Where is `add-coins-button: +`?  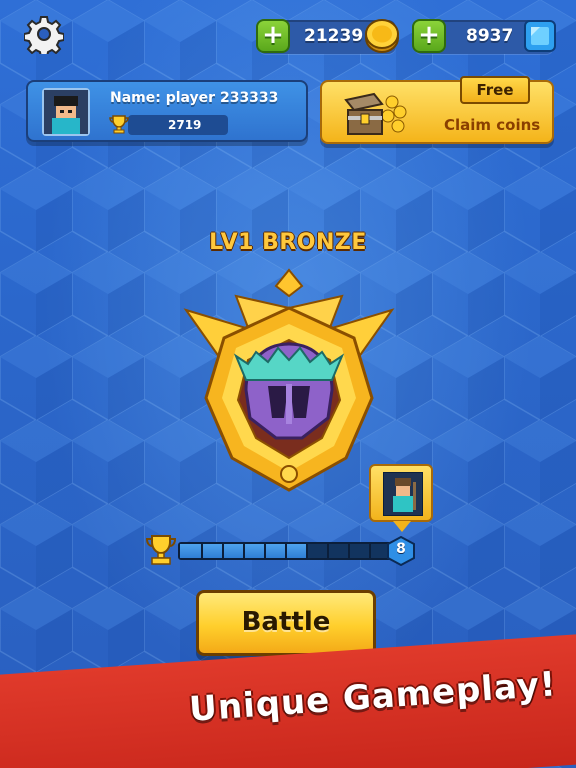
add-coins-button: + is located at coordinates (273, 36).